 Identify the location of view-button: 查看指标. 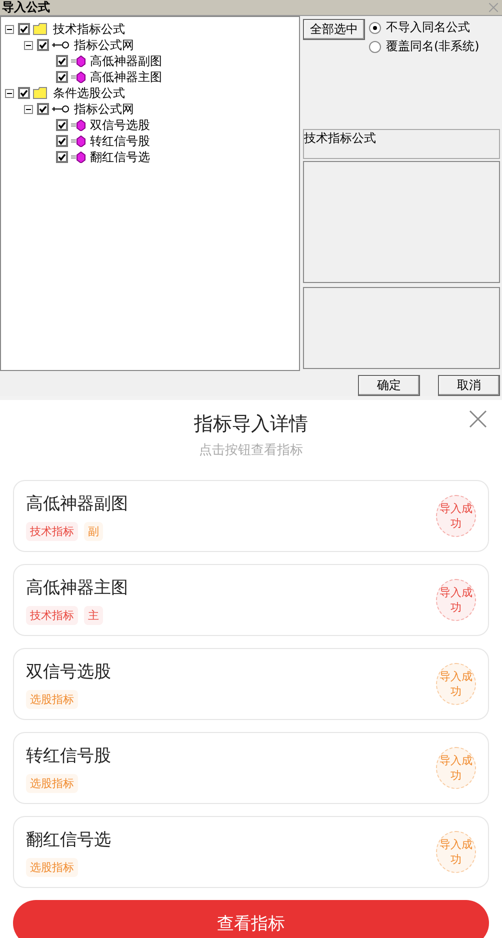
(251, 919).